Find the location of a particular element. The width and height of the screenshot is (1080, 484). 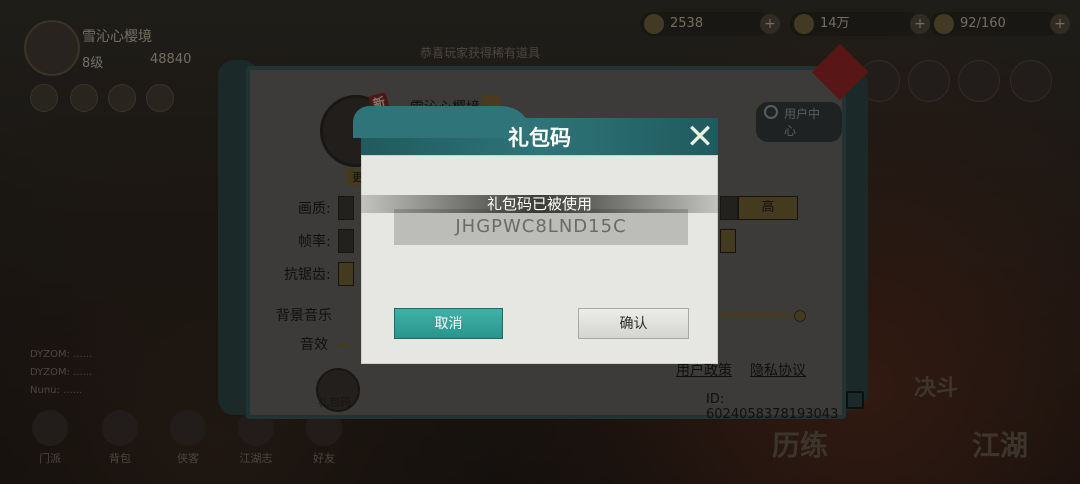

dialog-header: 礼包码 ✕ is located at coordinates (535, 130).